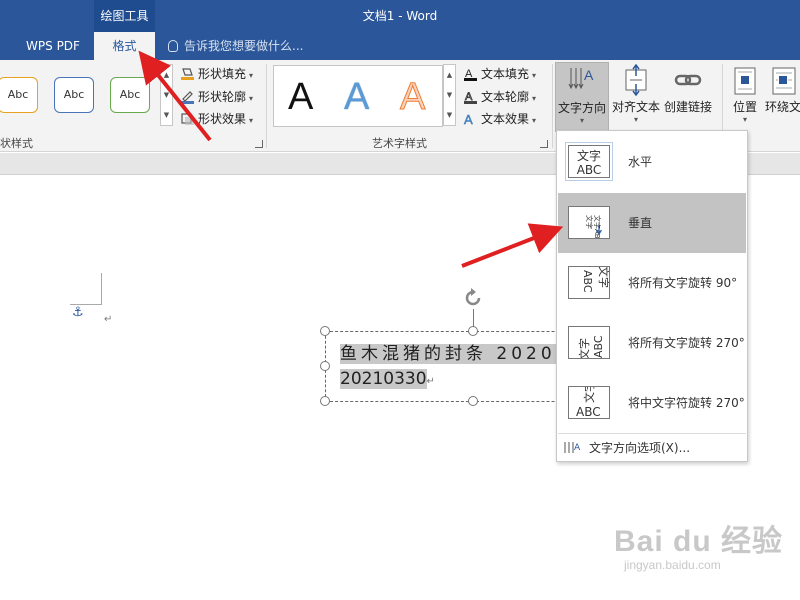 The width and height of the screenshot is (800, 600). I want to click on text-effects-button: A 文本效果 ▾, so click(499, 119).